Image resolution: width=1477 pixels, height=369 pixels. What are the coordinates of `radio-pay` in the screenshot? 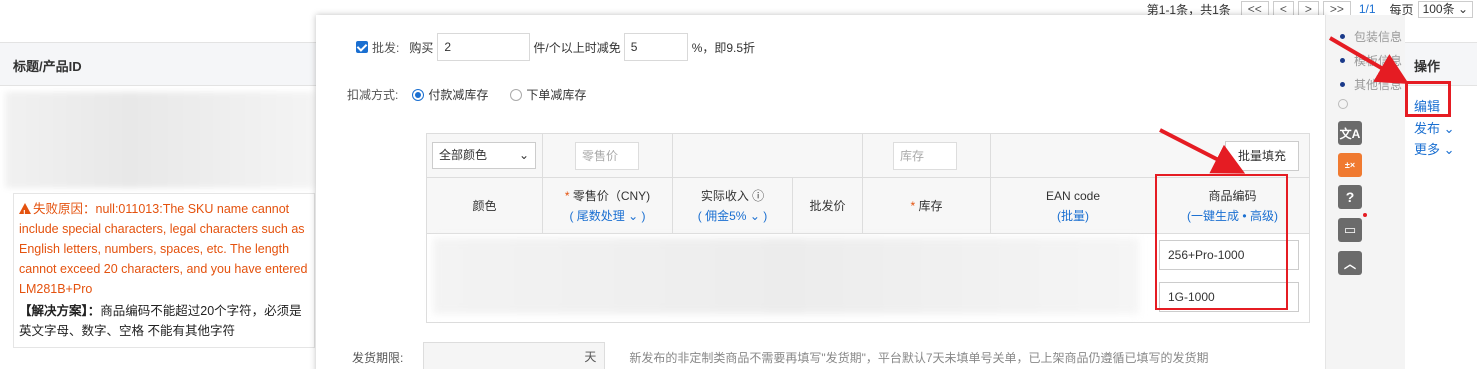 It's located at (418, 94).